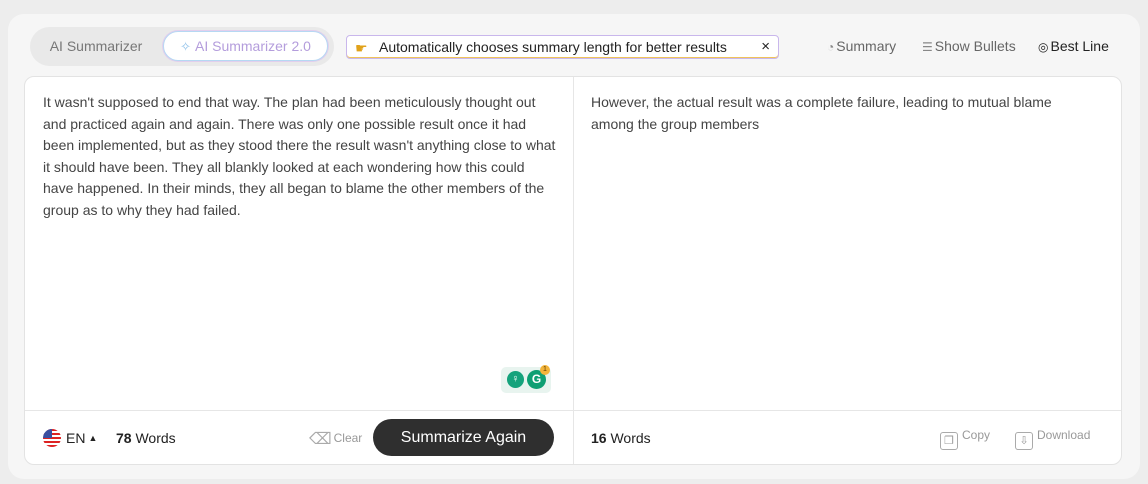  I want to click on tab-ai-summarizer-2: ✧ AI Summarizer 2.0, so click(245, 46).